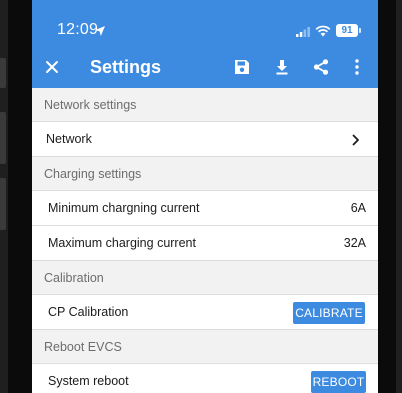 The height and width of the screenshot is (393, 402). What do you see at coordinates (88, 312) in the screenshot?
I see `cp-calibration-label: CP Calibration` at bounding box center [88, 312].